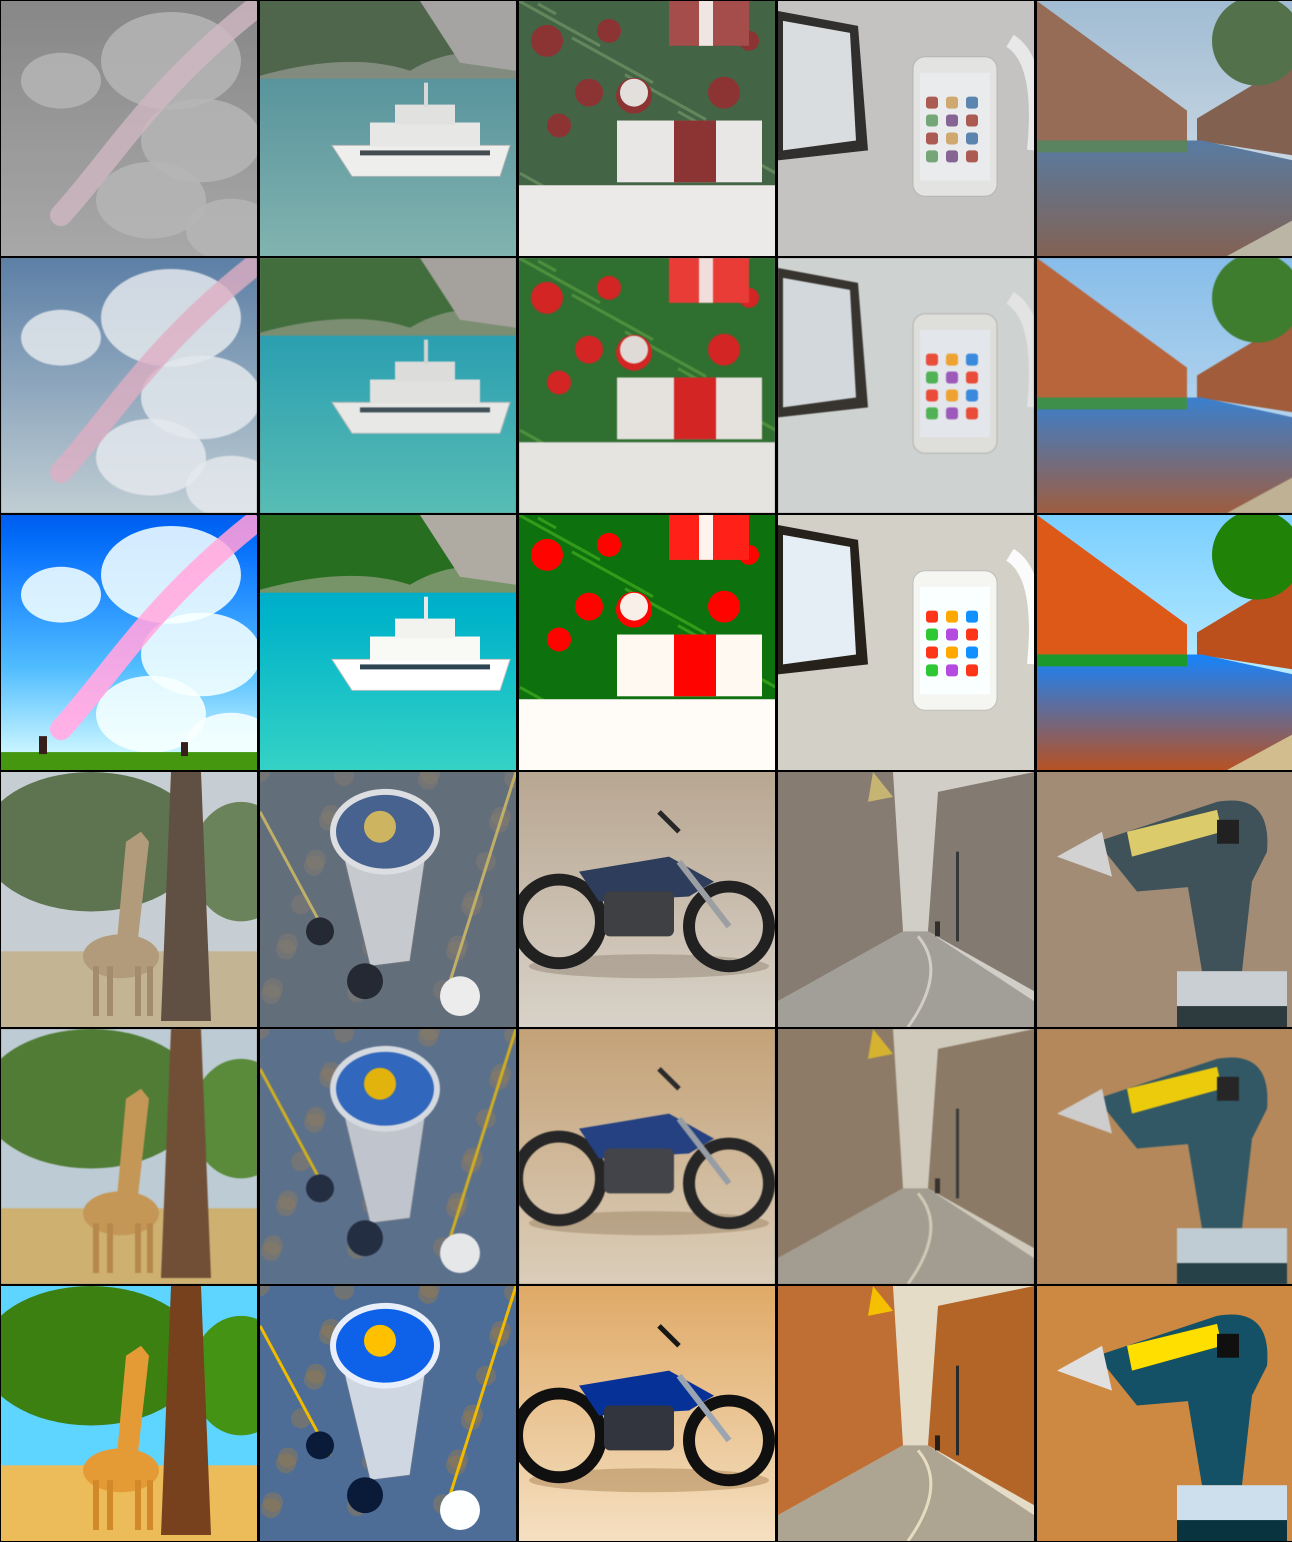 The image size is (1292, 1542). Describe the element at coordinates (61, 80) in the screenshot. I see `cloud` at that location.